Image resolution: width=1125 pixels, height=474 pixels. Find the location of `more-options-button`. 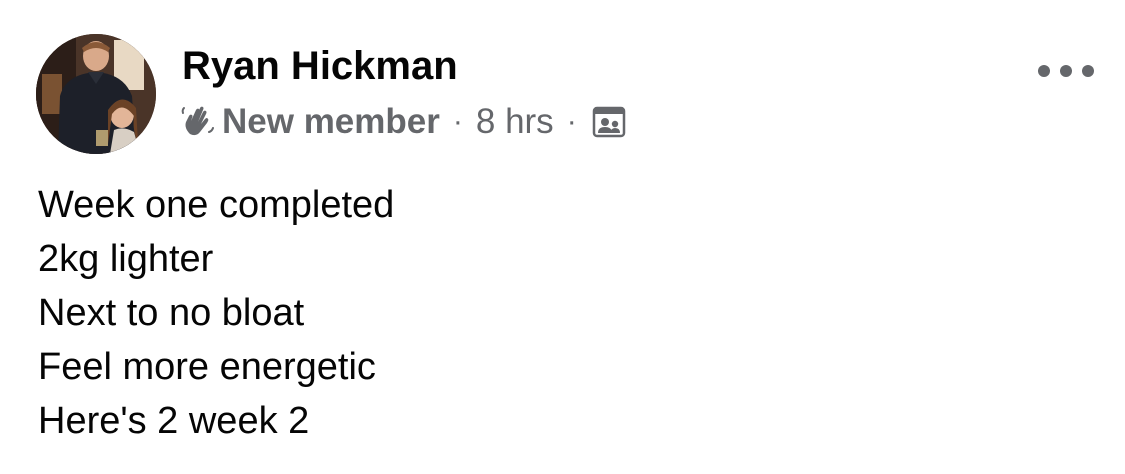

more-options-button is located at coordinates (1066, 71).